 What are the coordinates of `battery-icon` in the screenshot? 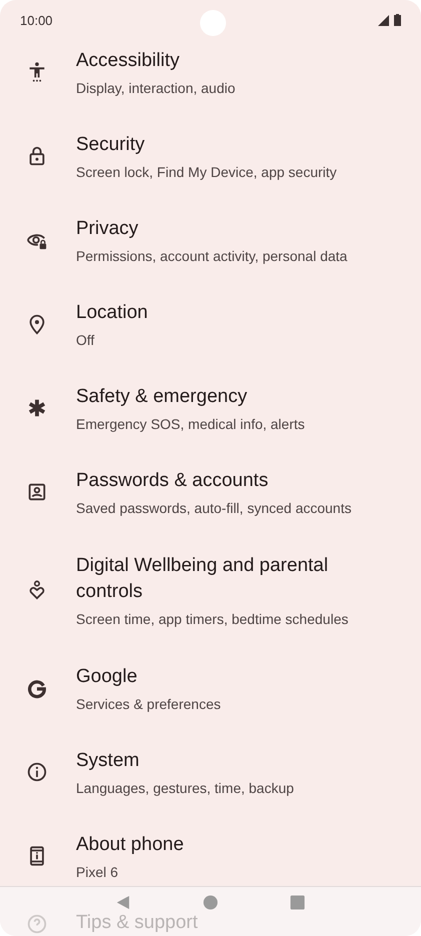 It's located at (397, 20).